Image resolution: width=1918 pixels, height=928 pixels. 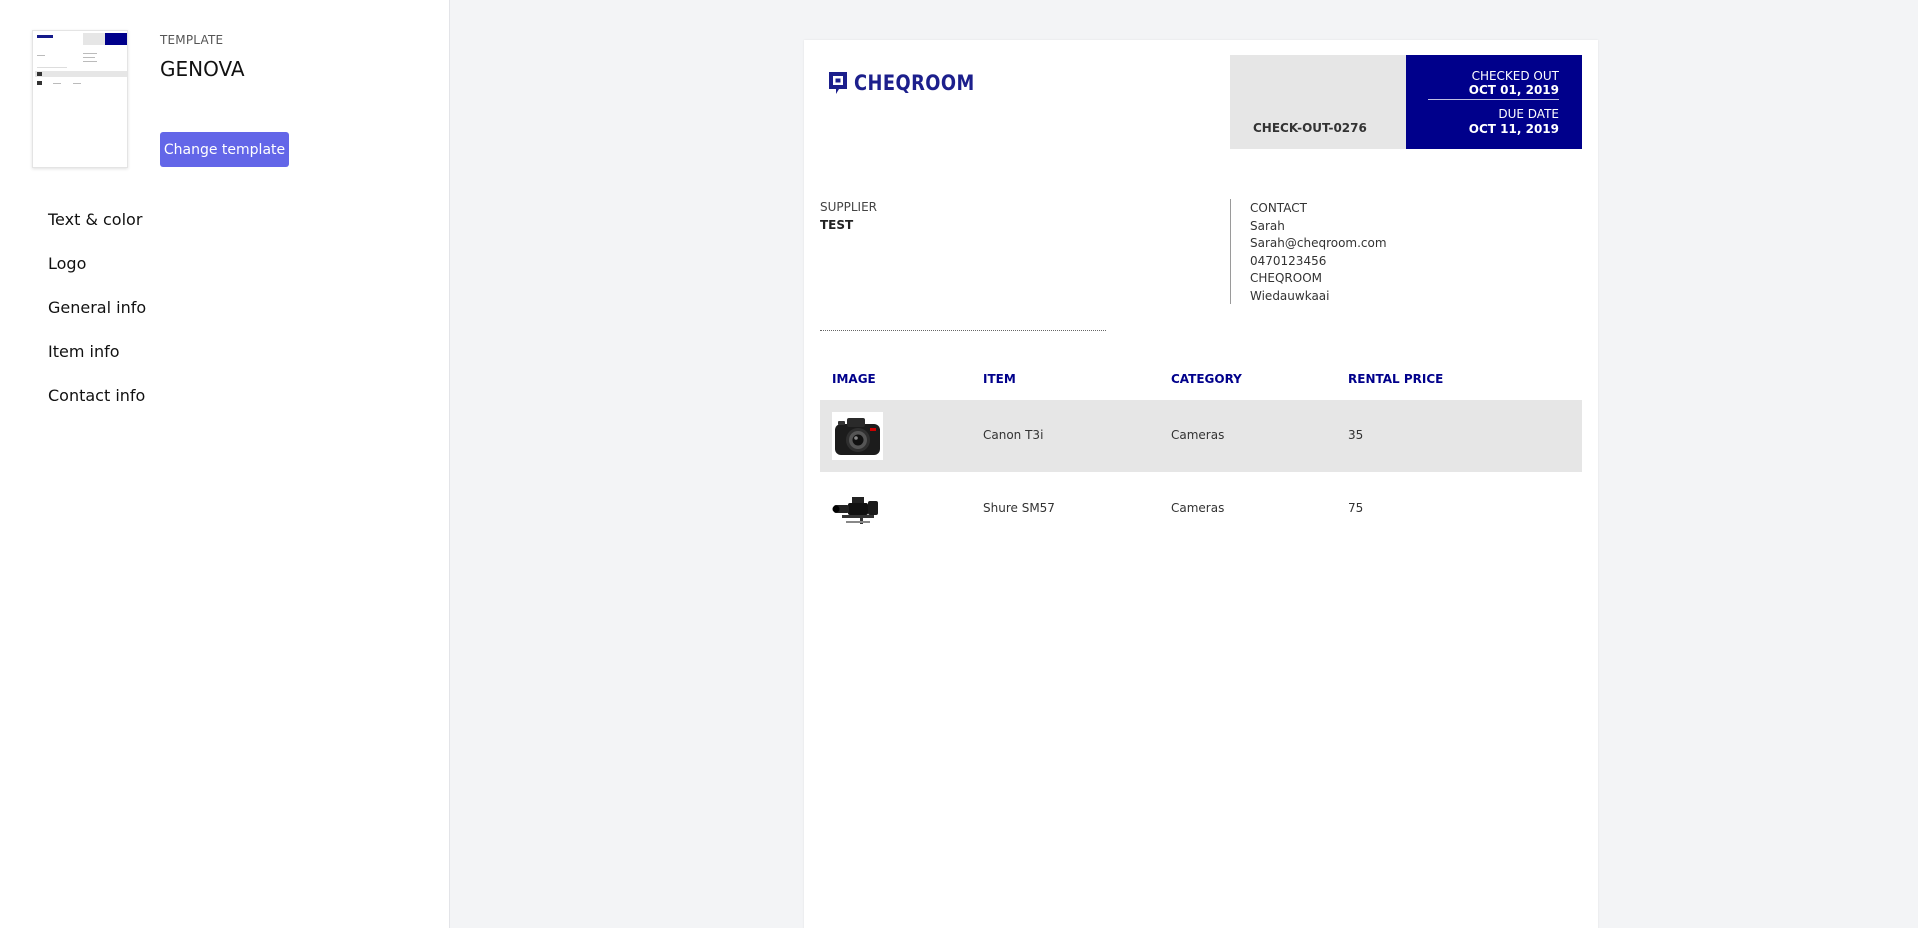 I want to click on template-thumbnail, so click(x=80, y=99).